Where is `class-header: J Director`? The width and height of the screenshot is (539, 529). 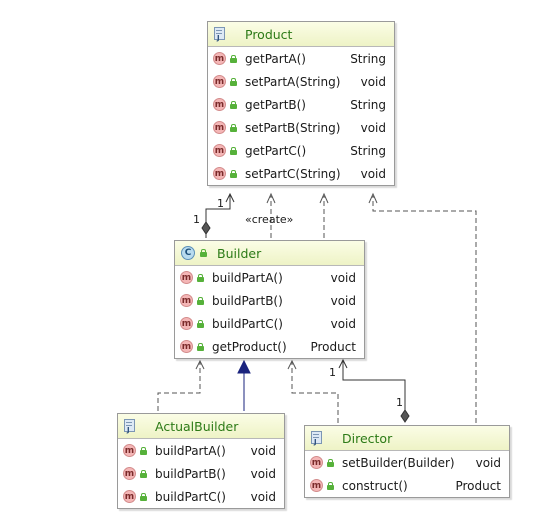 class-header: J Director is located at coordinates (407, 438).